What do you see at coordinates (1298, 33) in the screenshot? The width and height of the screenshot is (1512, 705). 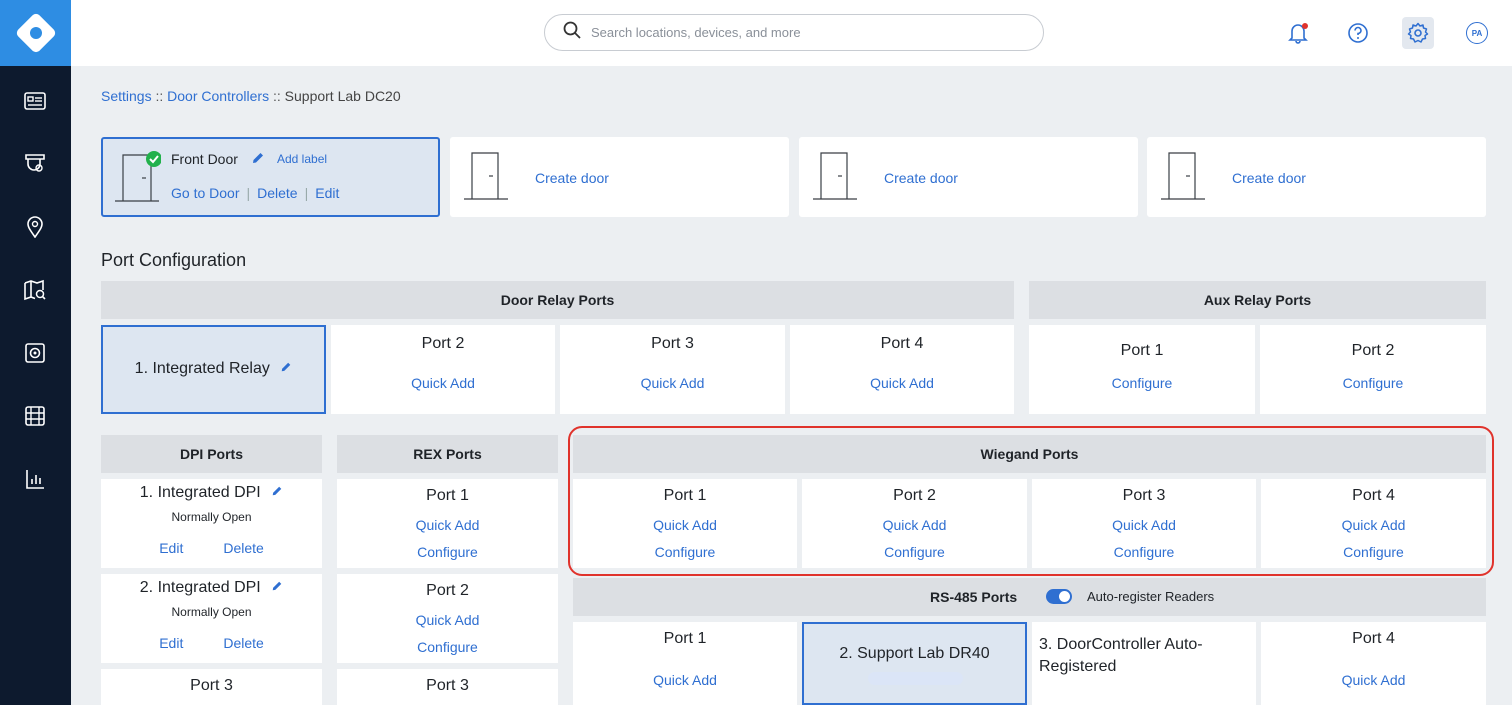 I see `notifications-icon` at bounding box center [1298, 33].